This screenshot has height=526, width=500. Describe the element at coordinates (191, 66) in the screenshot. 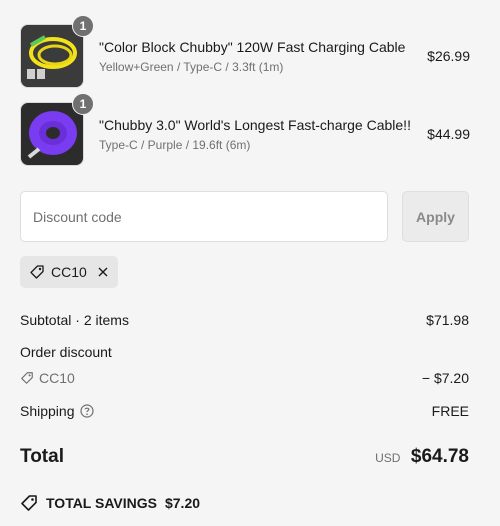

I see `product-variant: Yellow+Green / Type-C / 3.3ft (1m)` at that location.